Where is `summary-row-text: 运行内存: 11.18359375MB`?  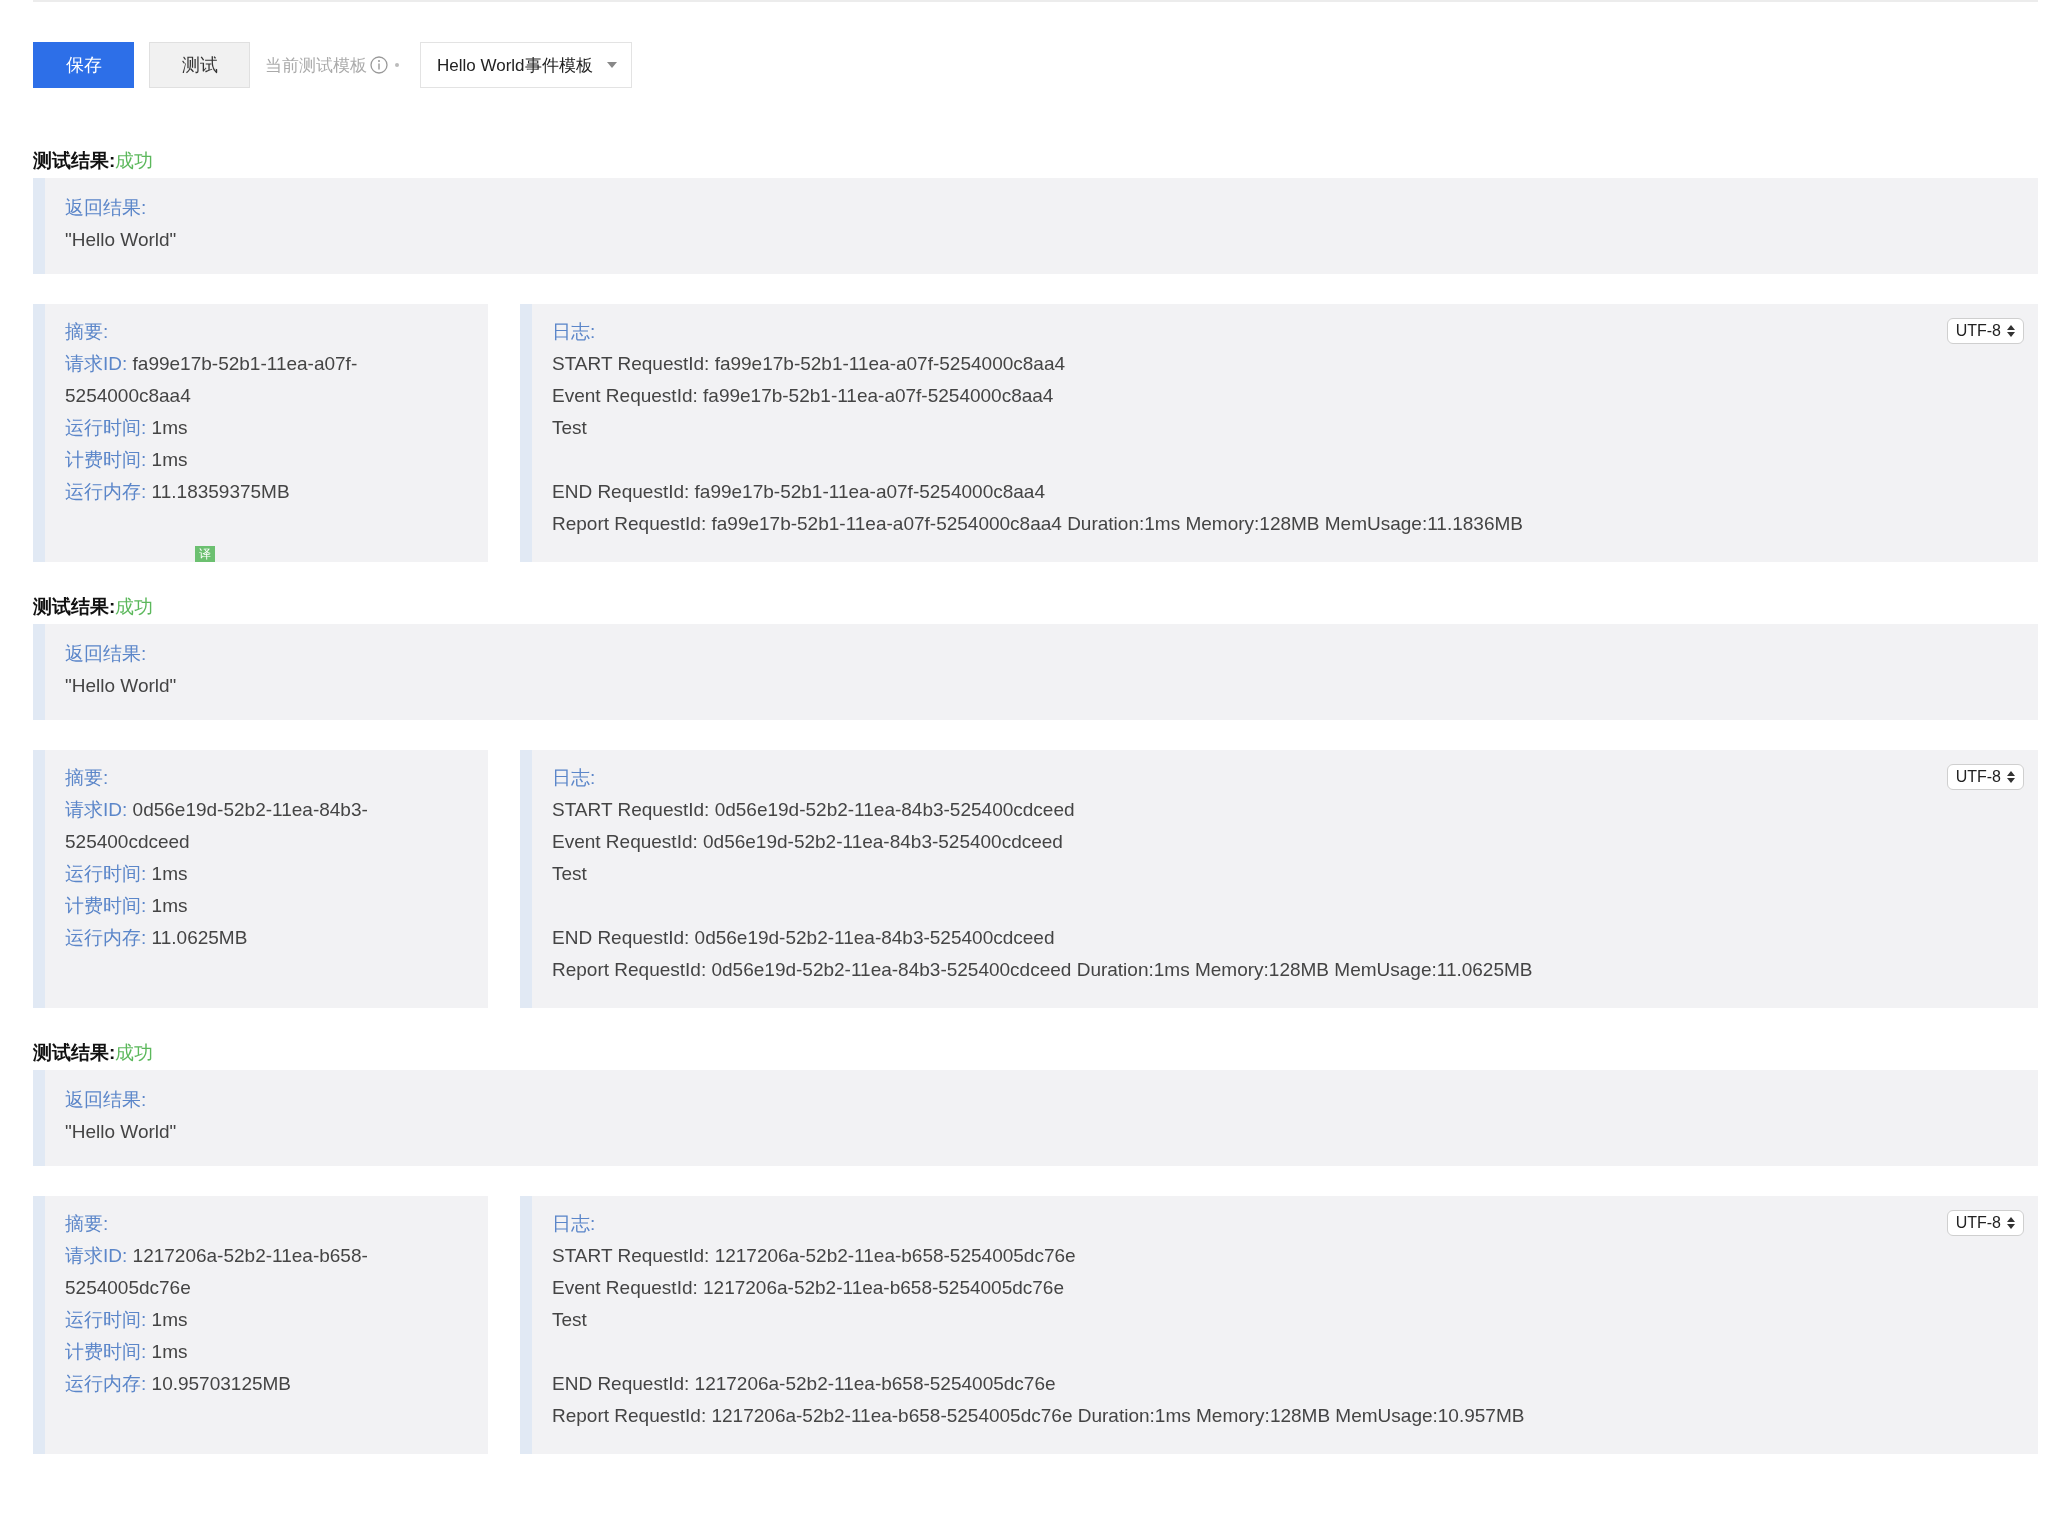 summary-row-text: 运行内存: 11.18359375MB is located at coordinates (178, 492).